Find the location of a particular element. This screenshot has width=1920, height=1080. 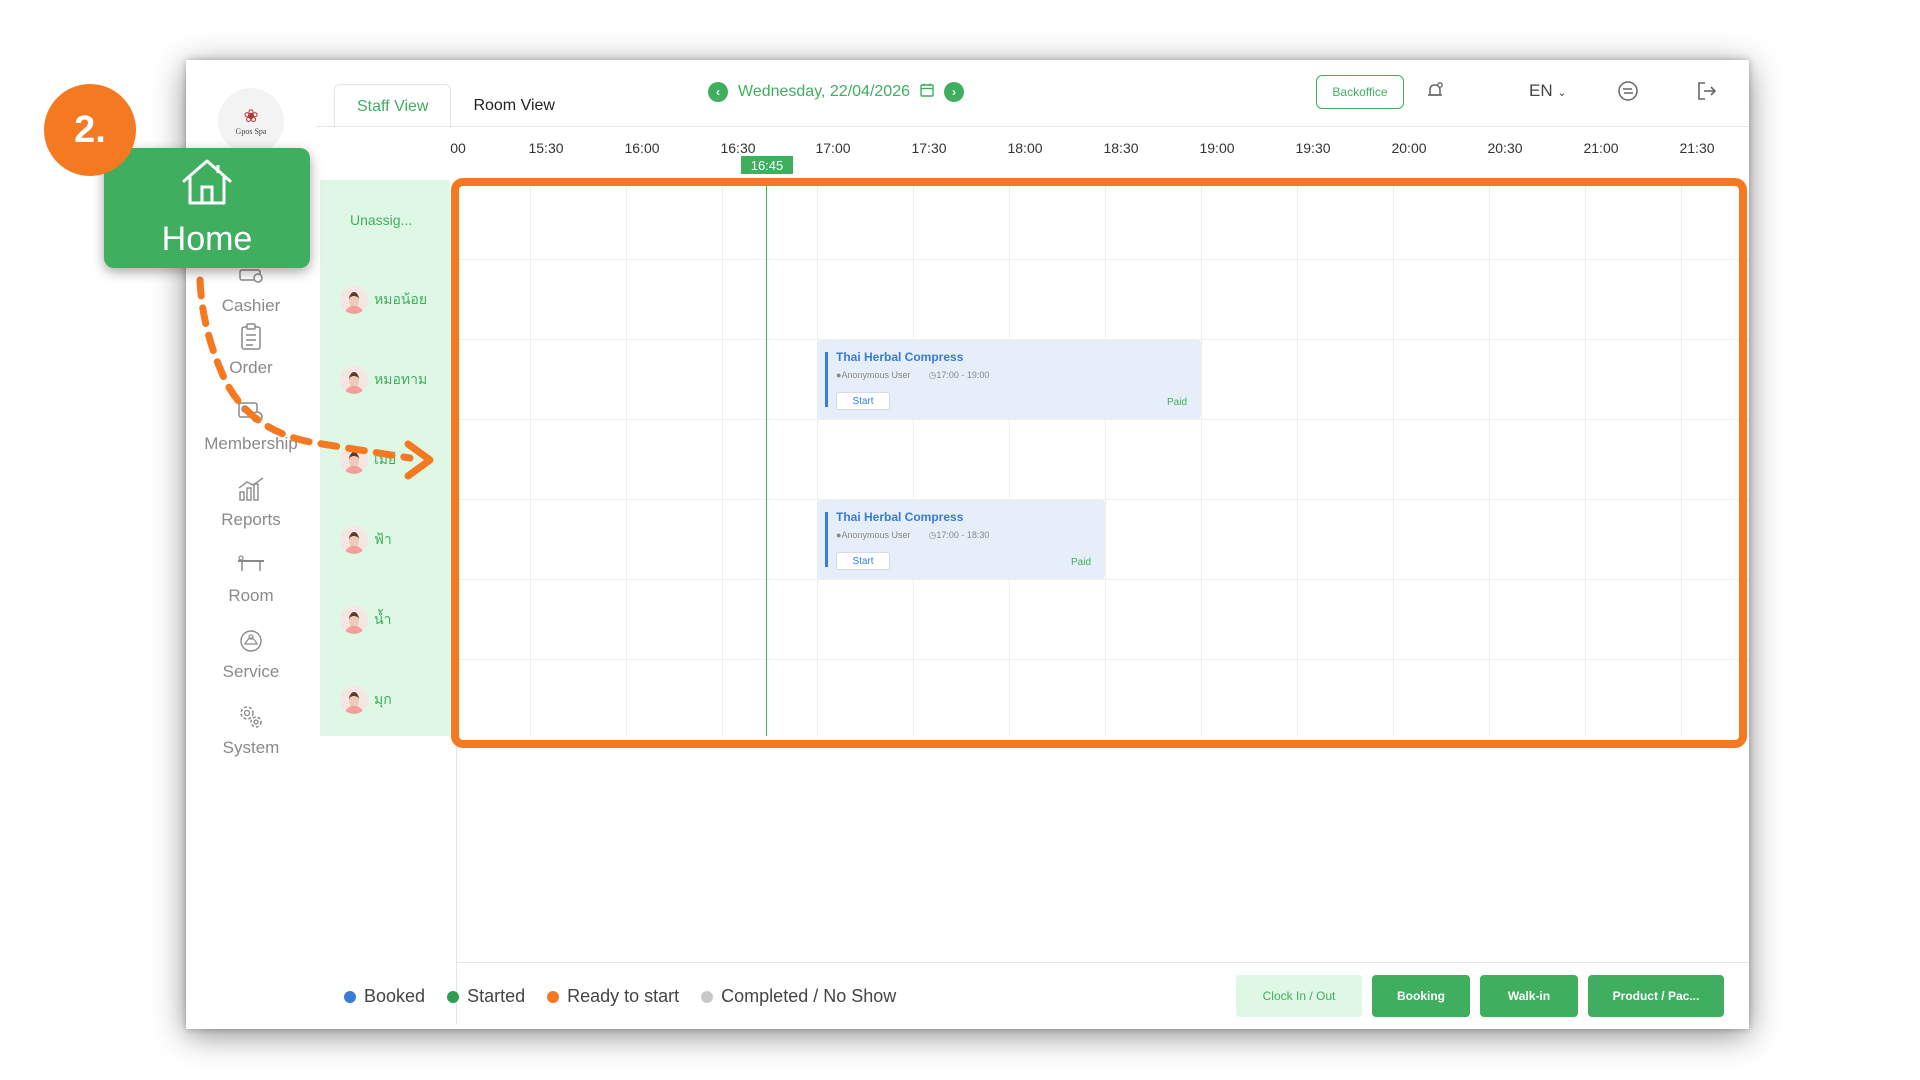

time-label: 17:30 is located at coordinates (929, 148).